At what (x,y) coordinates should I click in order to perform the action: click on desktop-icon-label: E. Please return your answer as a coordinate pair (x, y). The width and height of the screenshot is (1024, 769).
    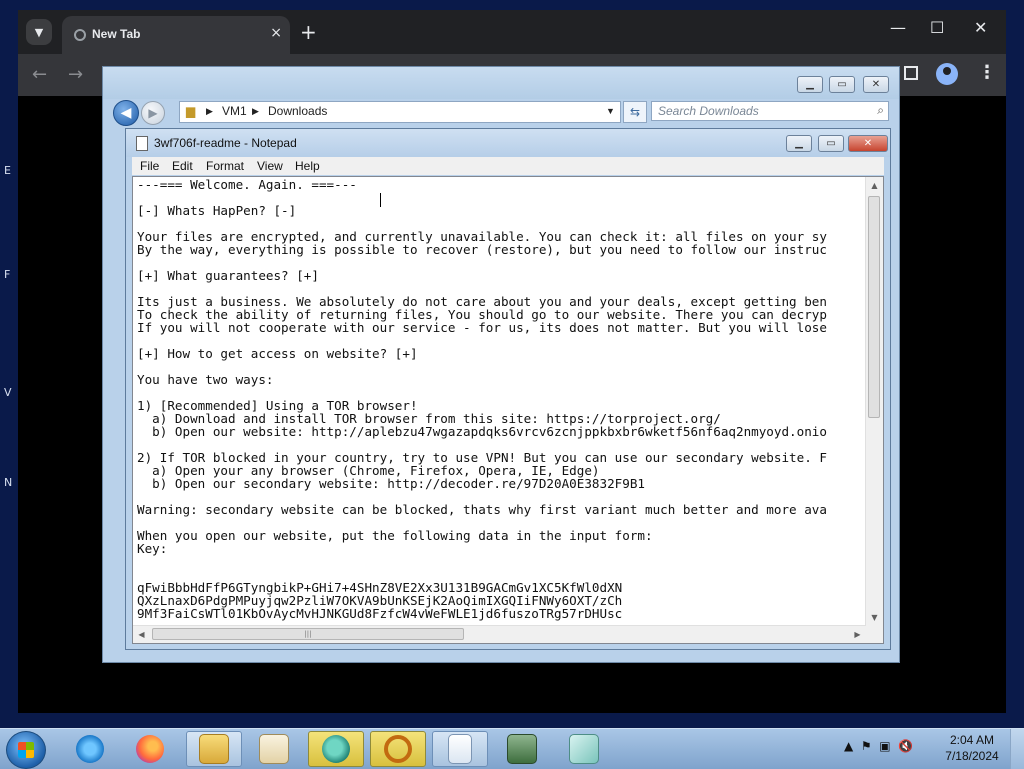
    Looking at the image, I should click on (7, 170).